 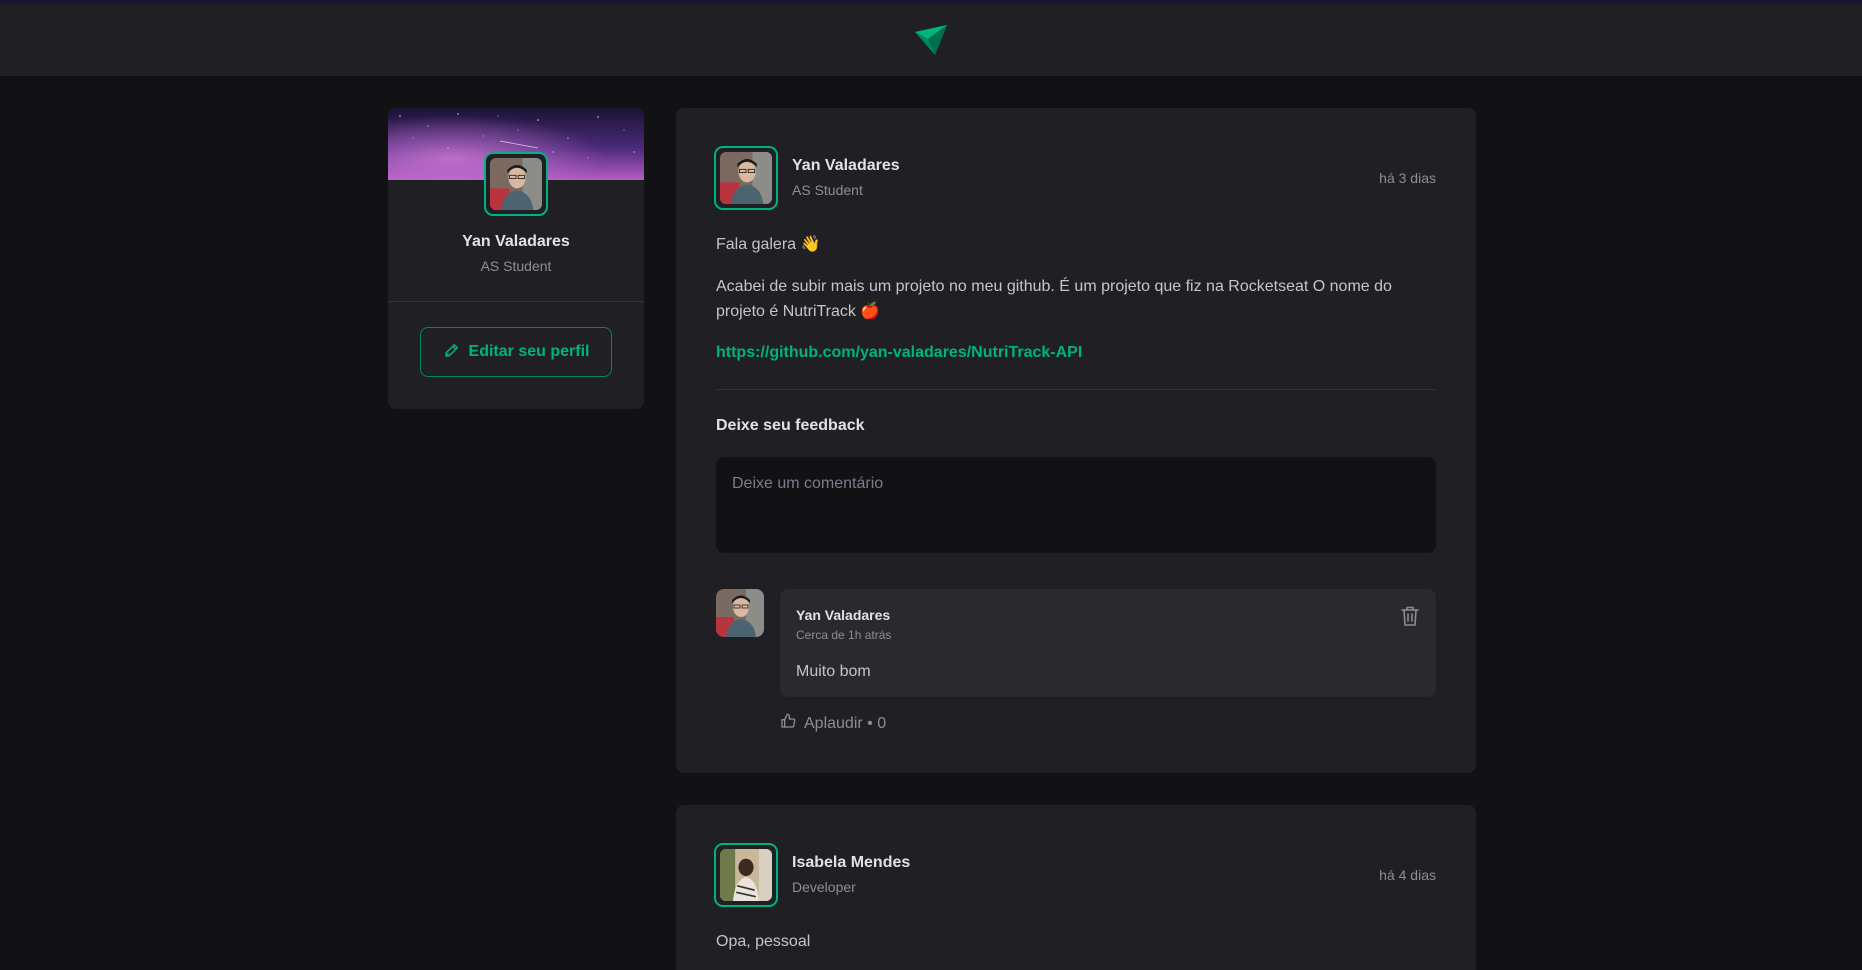 What do you see at coordinates (844, 635) in the screenshot?
I see `comment-time: Cerca de 1h atrás` at bounding box center [844, 635].